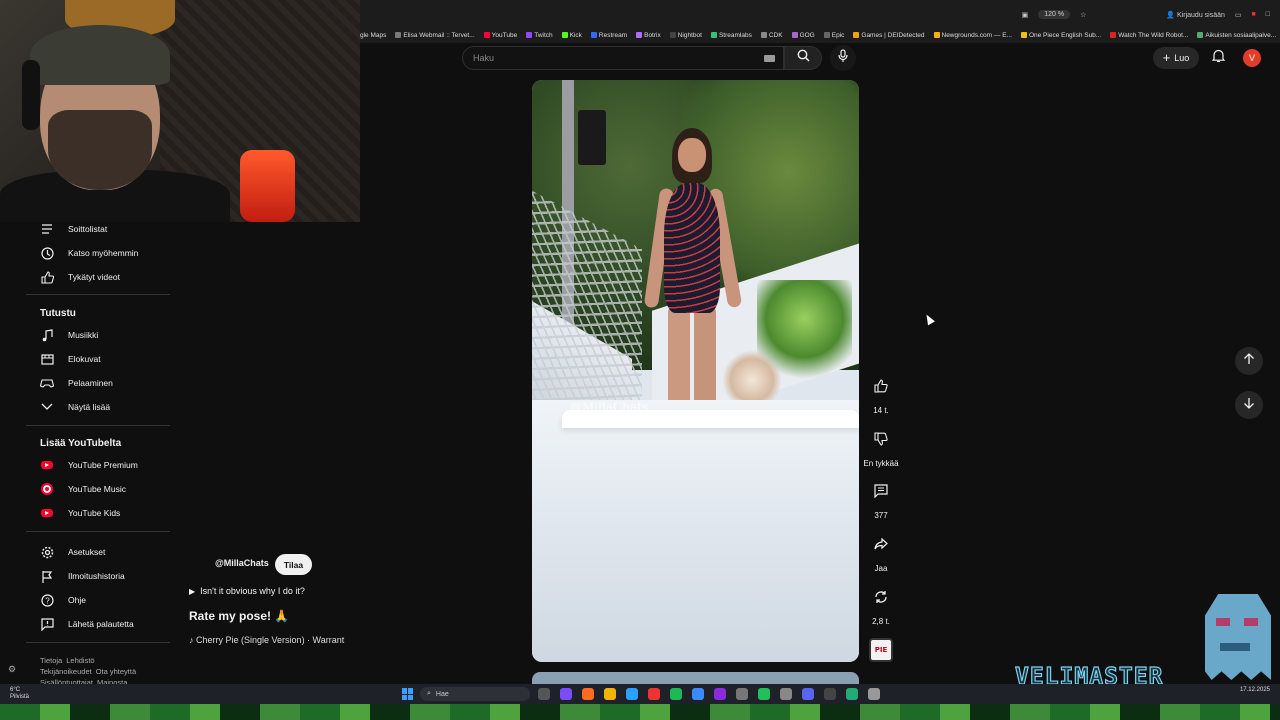  Describe the element at coordinates (1268, 14) in the screenshot. I see `close-icon: □` at that location.